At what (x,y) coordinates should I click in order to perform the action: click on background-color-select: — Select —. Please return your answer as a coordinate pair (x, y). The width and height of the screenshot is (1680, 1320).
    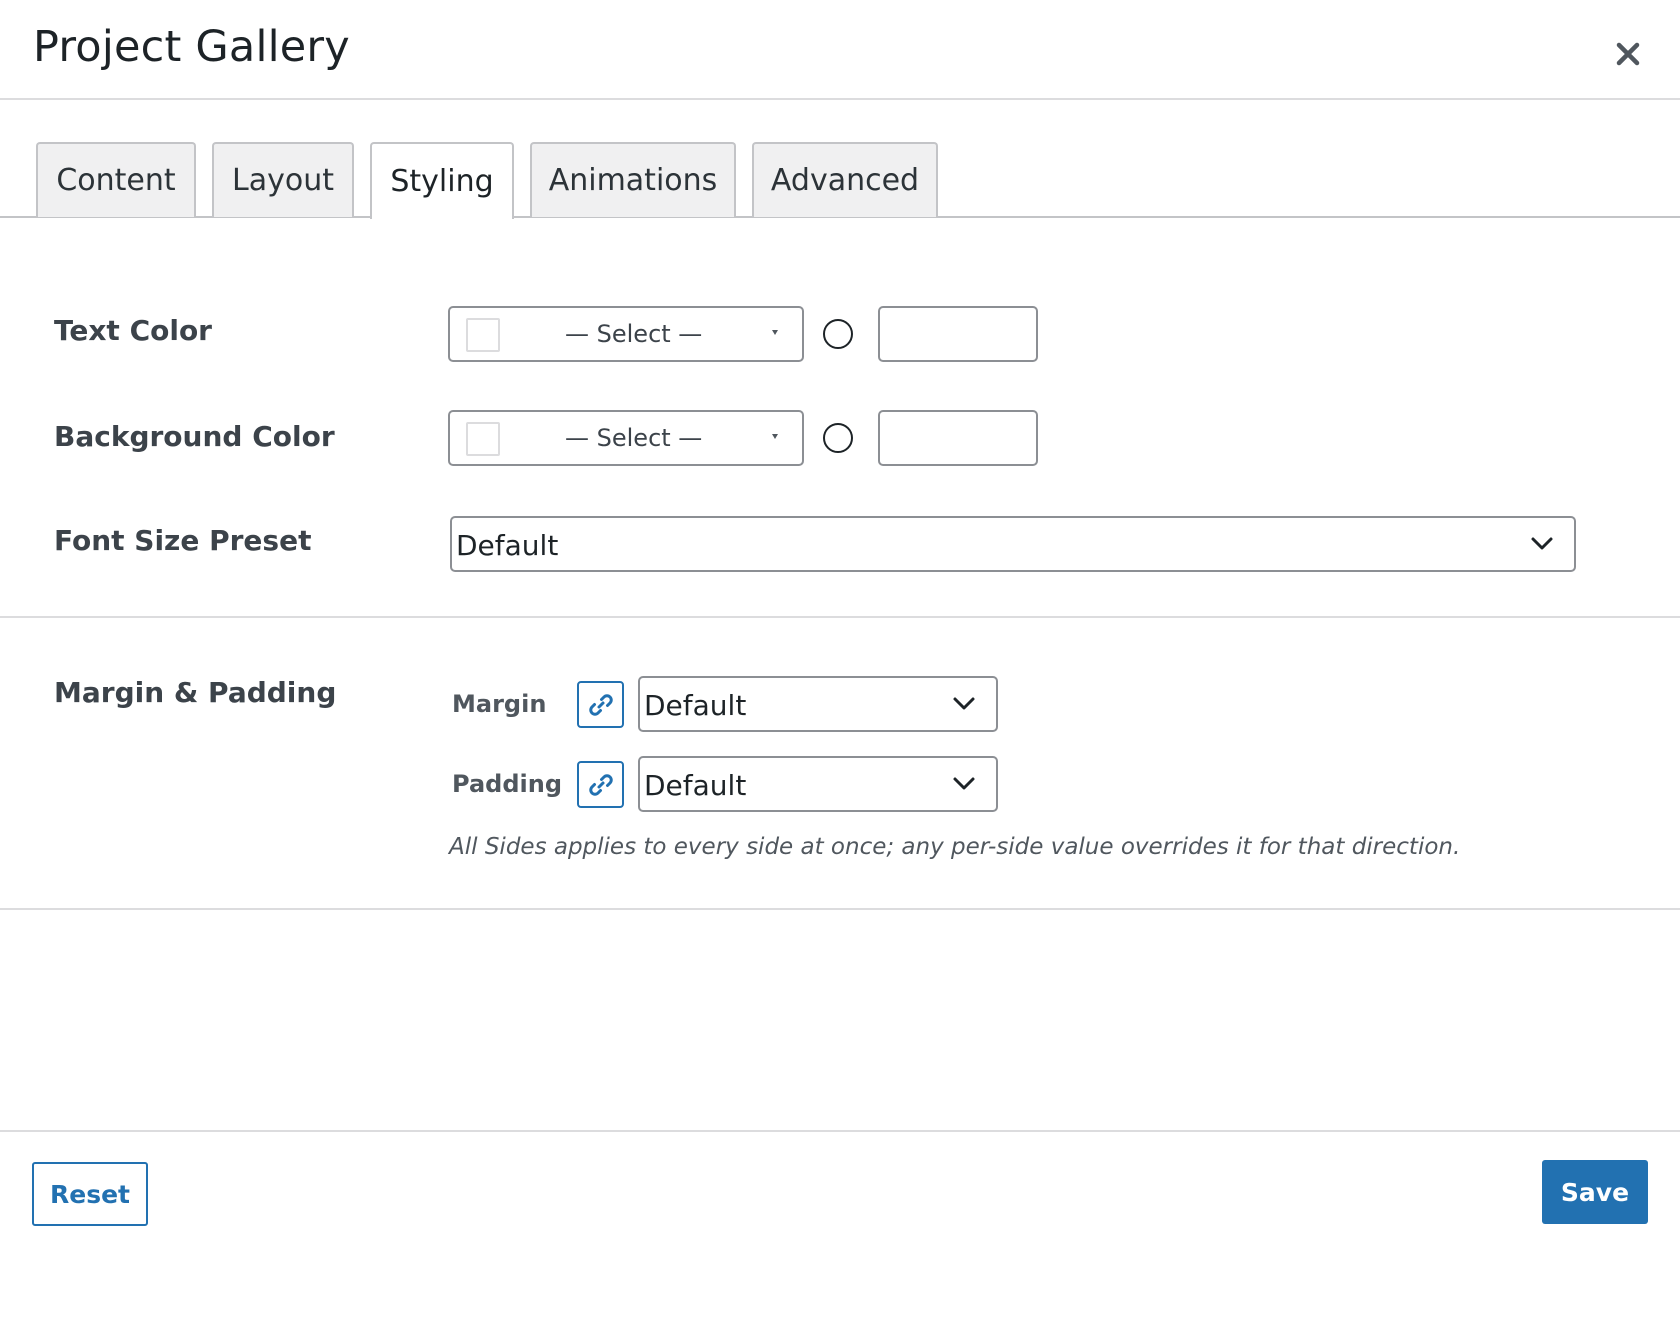
    Looking at the image, I should click on (626, 438).